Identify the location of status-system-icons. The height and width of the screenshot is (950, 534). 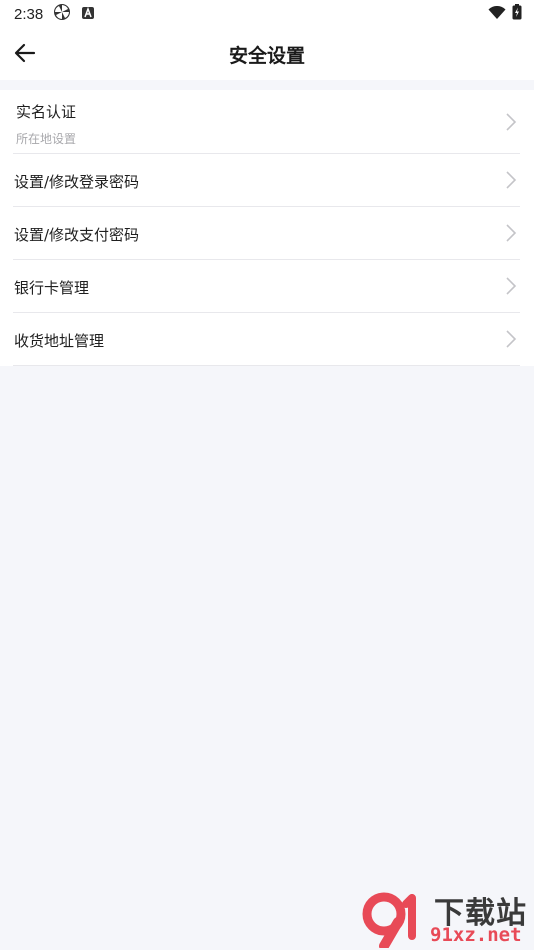
(505, 14).